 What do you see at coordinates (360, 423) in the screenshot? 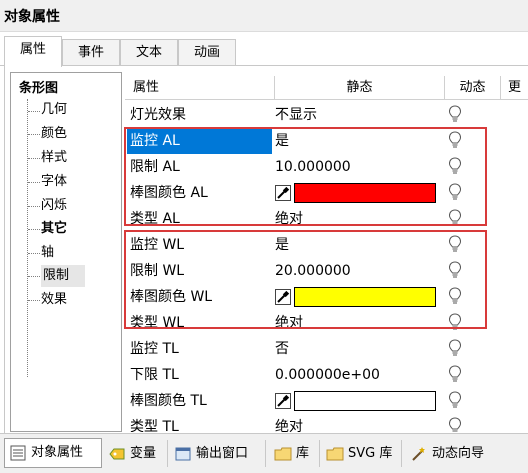
I see `property-value: 绝对` at bounding box center [360, 423].